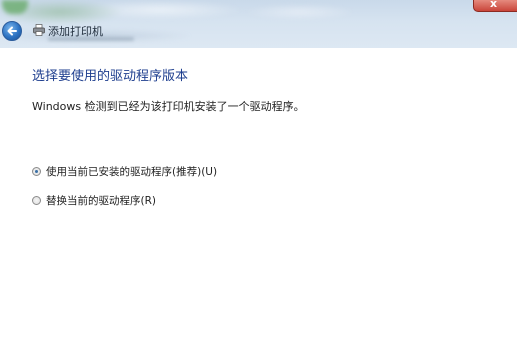 This screenshot has height=344, width=517. Describe the element at coordinates (15, 7) in the screenshot. I see `background-blur-shape` at that location.